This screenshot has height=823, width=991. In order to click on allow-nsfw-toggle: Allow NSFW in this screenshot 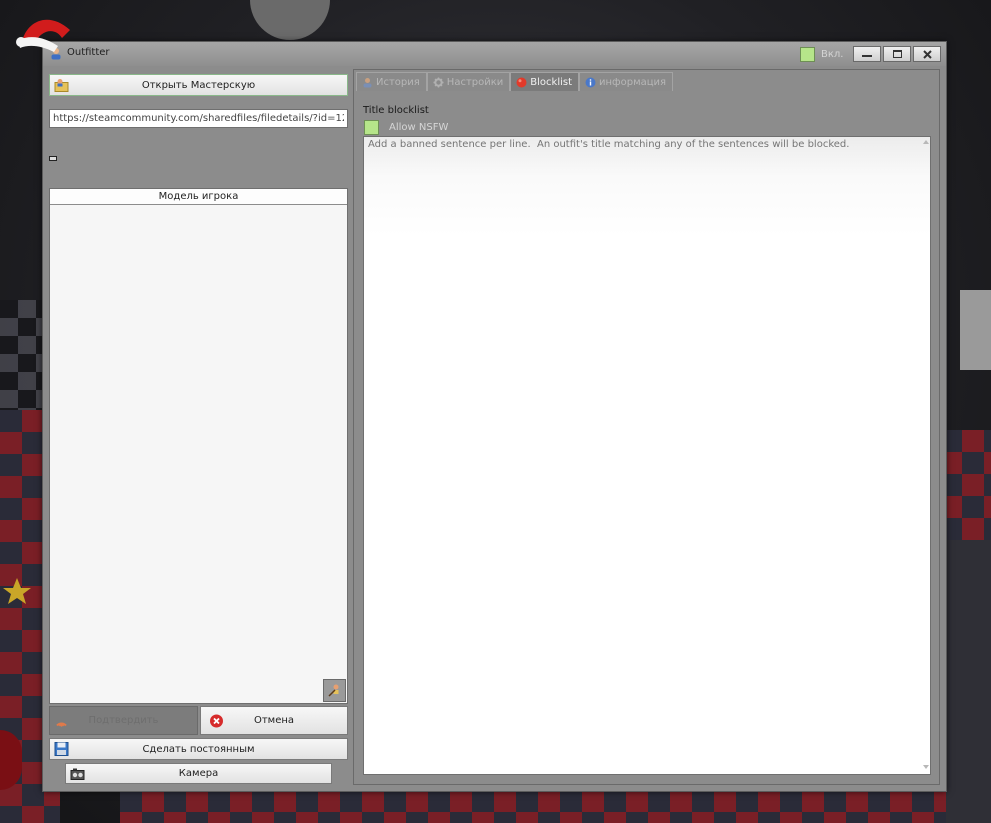, I will do `click(406, 127)`.